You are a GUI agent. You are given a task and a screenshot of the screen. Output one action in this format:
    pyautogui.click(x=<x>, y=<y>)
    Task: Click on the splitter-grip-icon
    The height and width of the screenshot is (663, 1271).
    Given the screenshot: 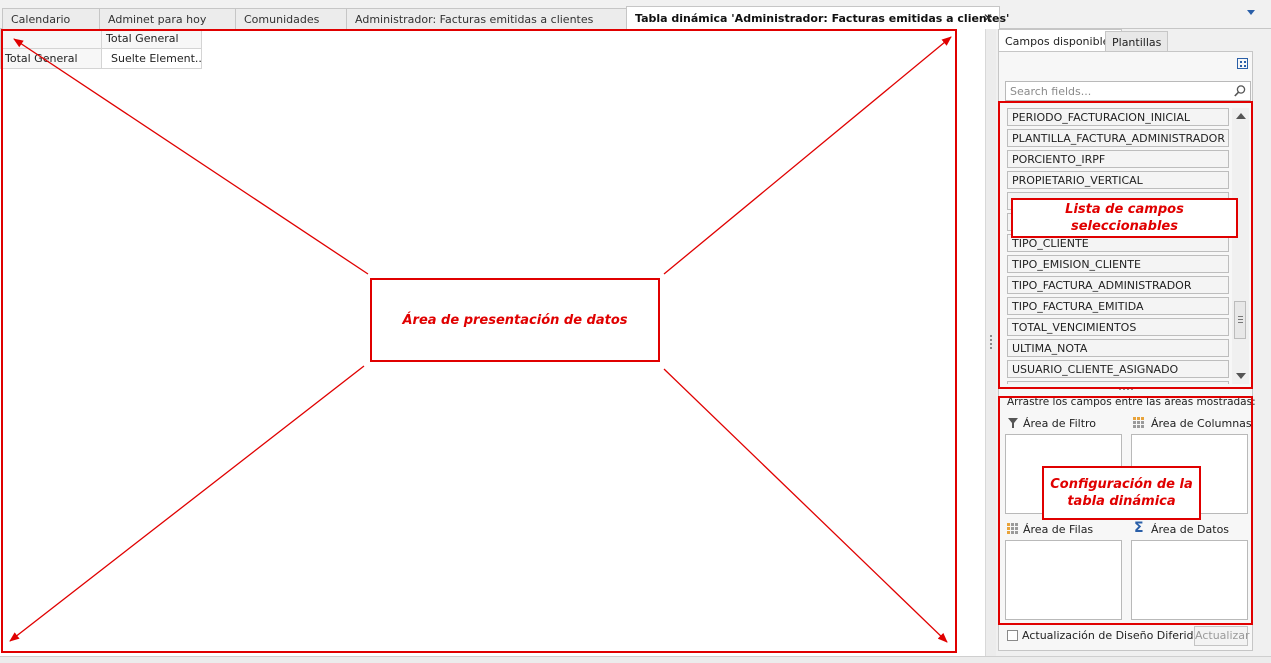 What is the action you would take?
    pyautogui.click(x=991, y=342)
    